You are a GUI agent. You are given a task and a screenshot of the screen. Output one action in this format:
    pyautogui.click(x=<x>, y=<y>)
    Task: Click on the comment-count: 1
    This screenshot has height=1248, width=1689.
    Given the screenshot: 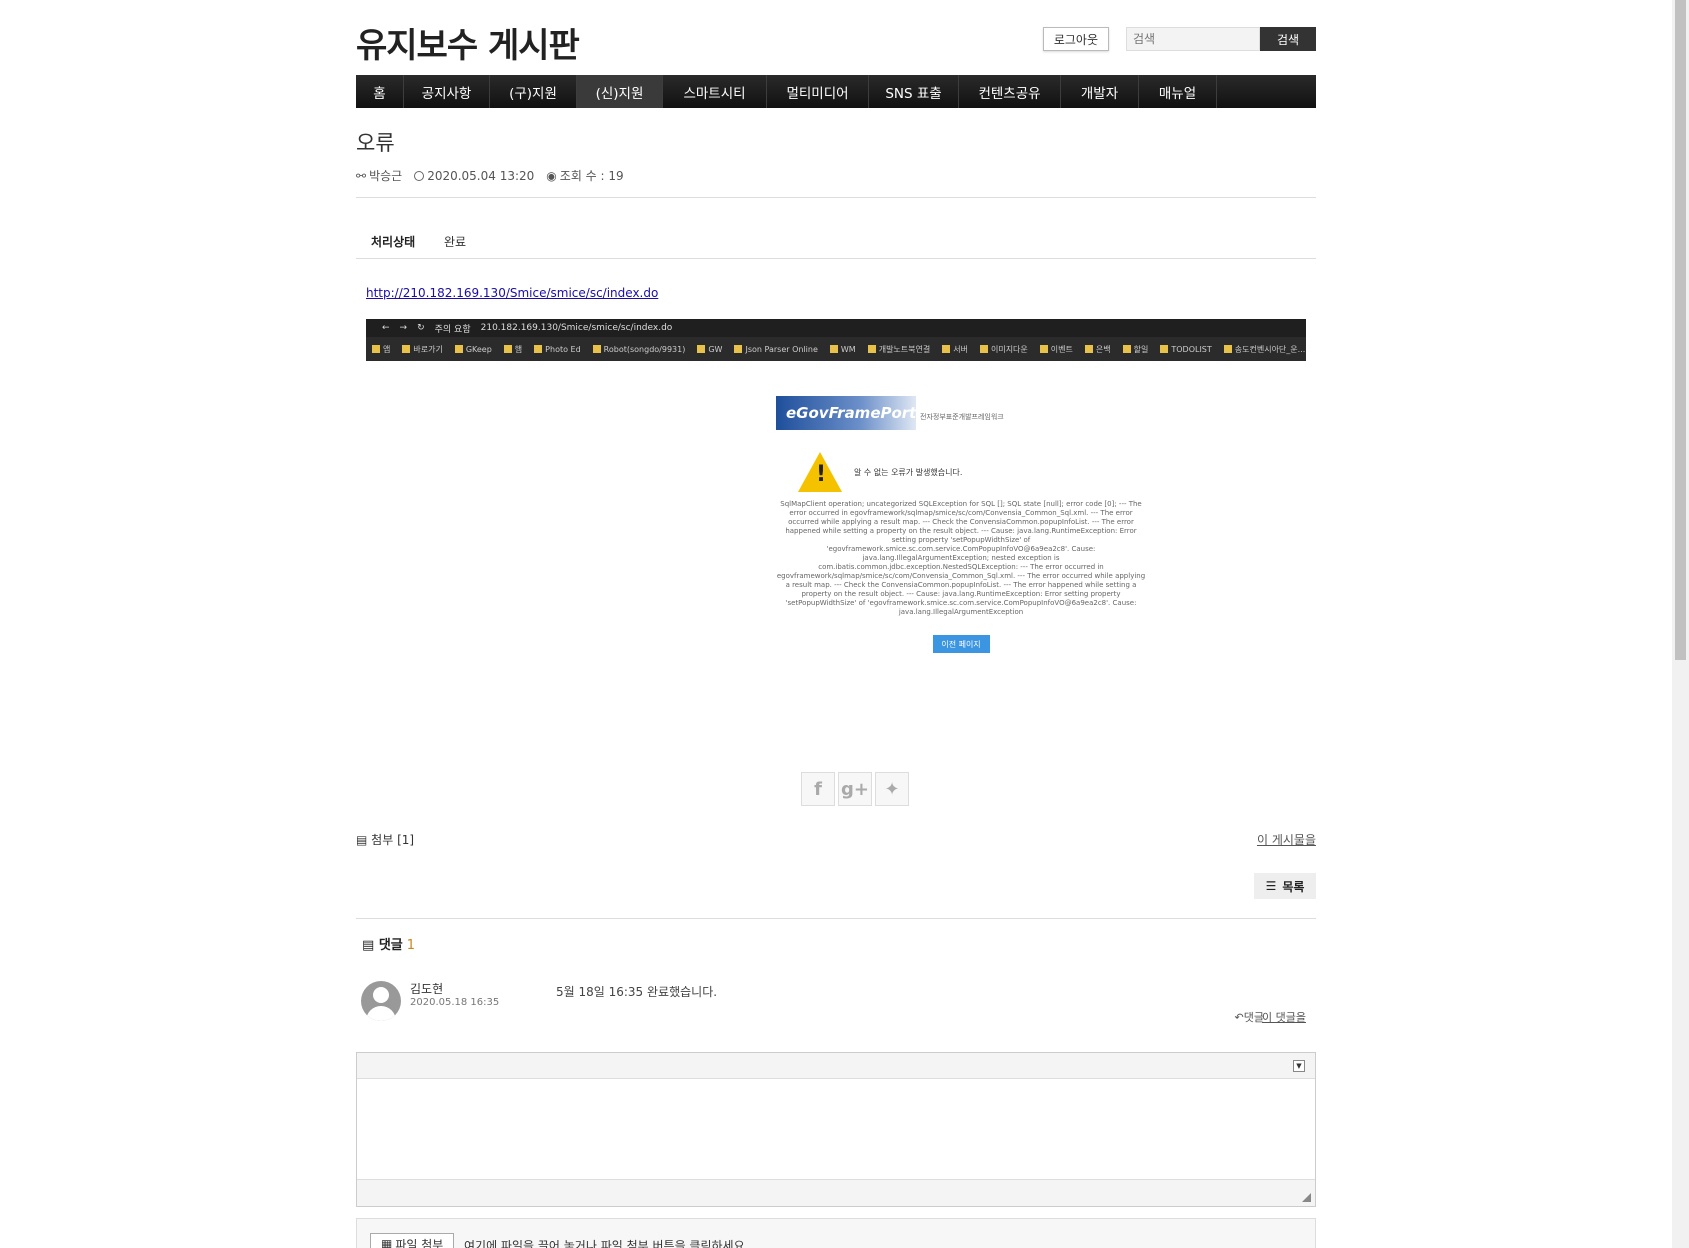 What is the action you would take?
    pyautogui.click(x=411, y=945)
    